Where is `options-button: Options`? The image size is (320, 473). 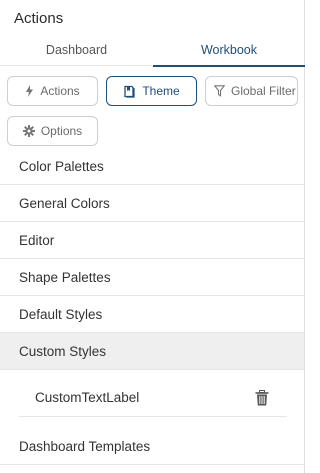
options-button: Options is located at coordinates (52, 131).